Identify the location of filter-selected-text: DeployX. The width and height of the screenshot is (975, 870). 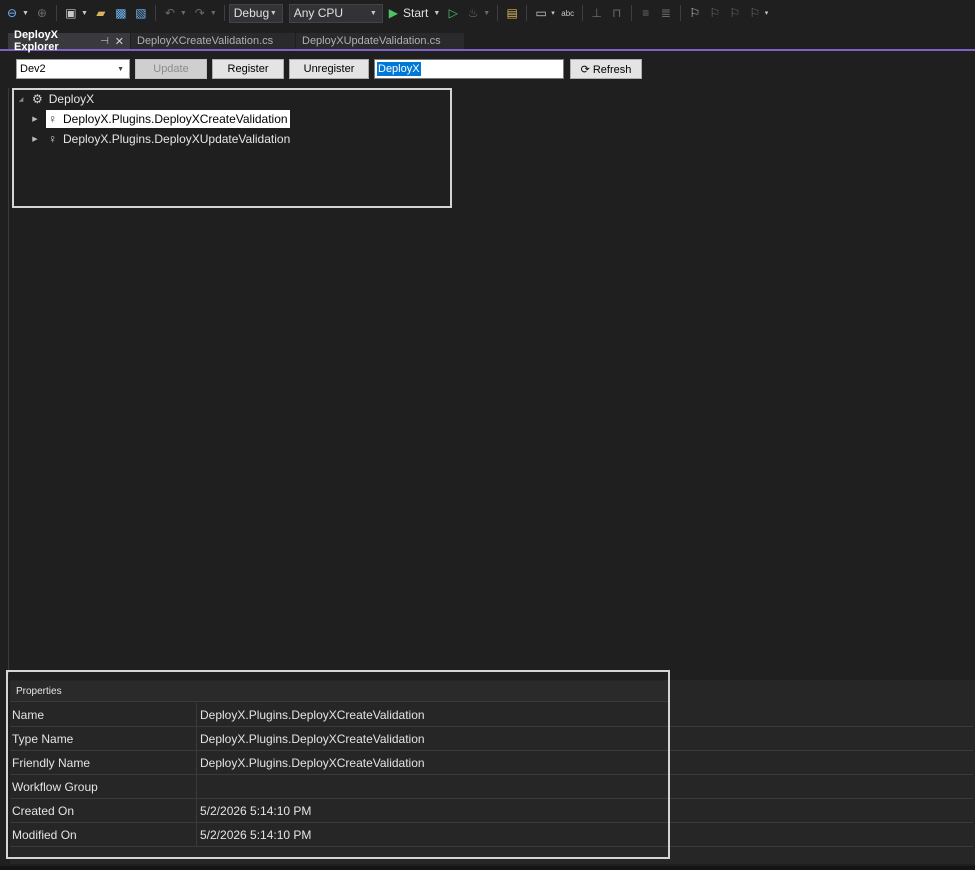
(399, 69).